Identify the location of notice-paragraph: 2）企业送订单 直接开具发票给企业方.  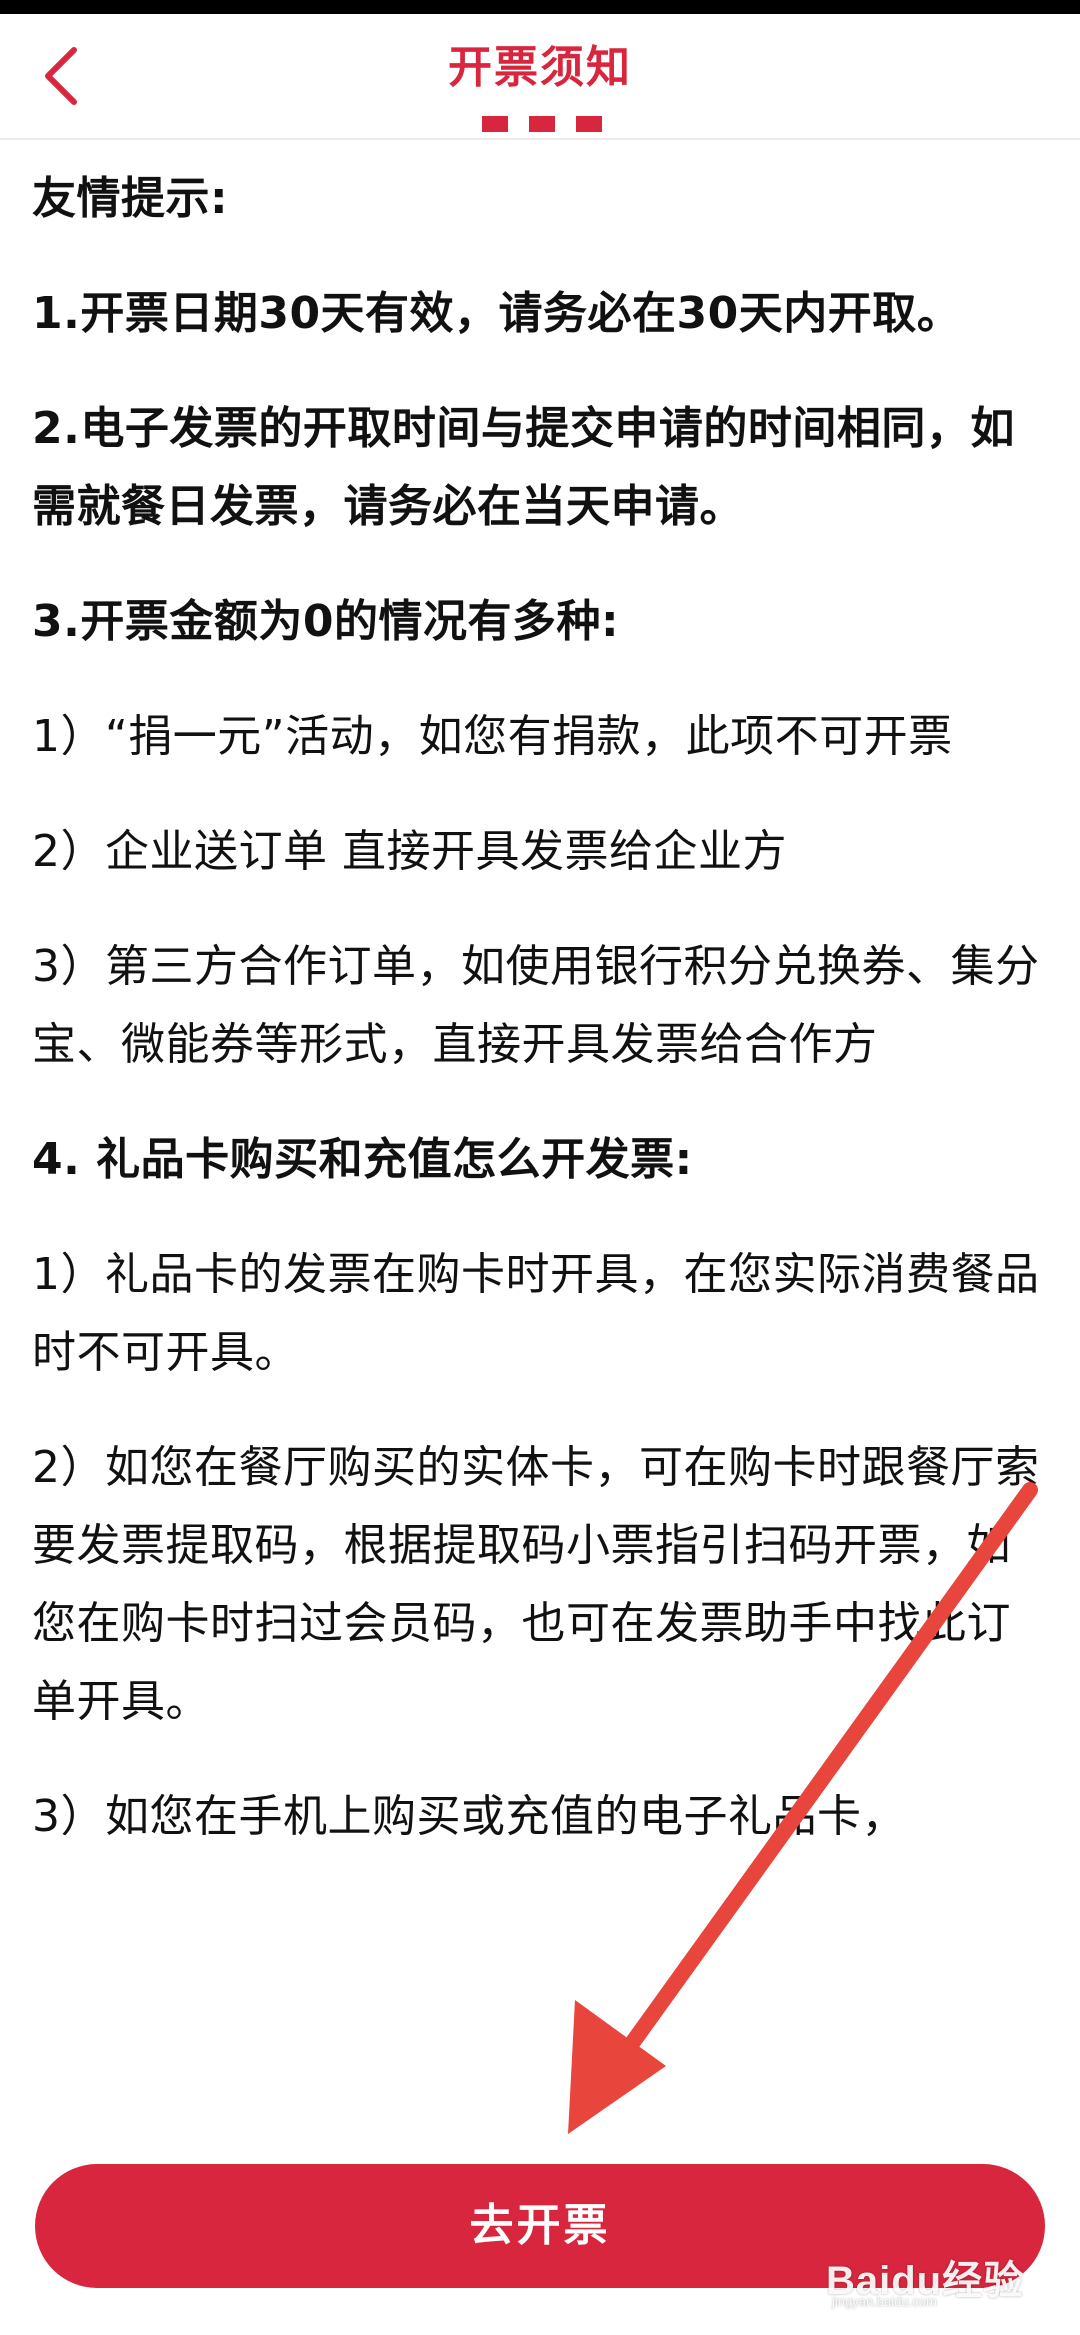
(409, 851).